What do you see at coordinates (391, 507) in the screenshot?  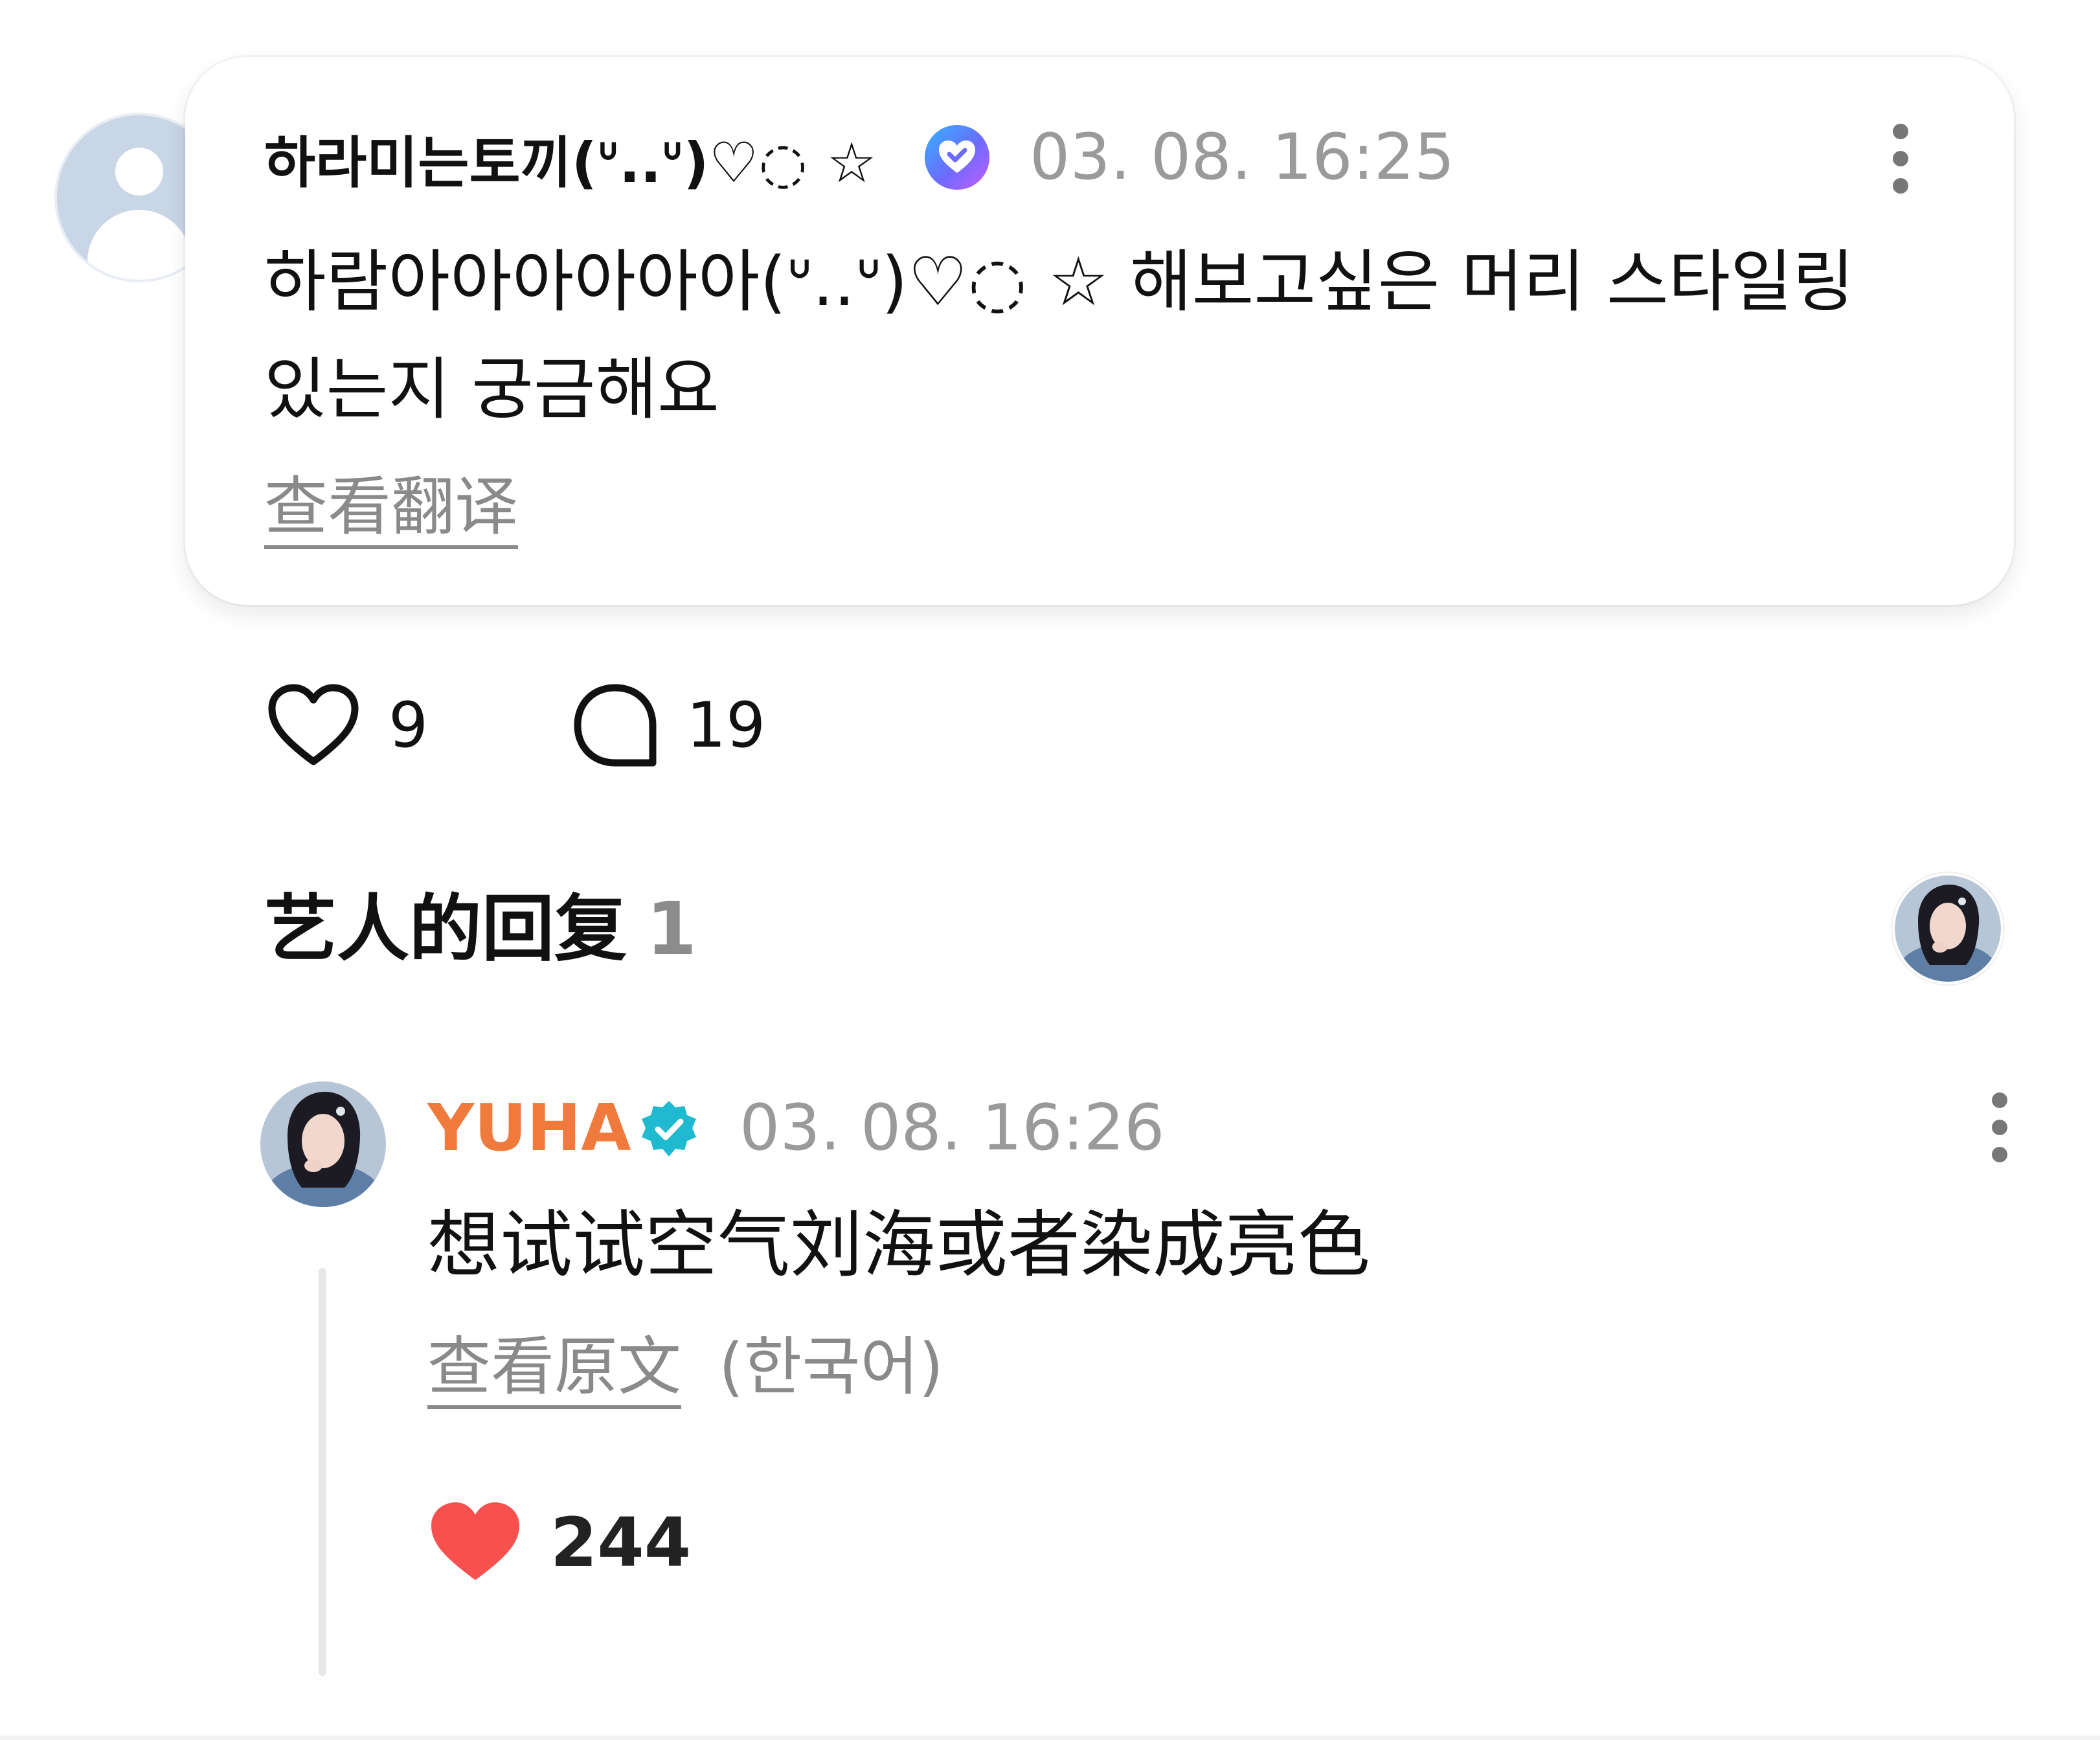 I see `view-translation-link: 查看翻译` at bounding box center [391, 507].